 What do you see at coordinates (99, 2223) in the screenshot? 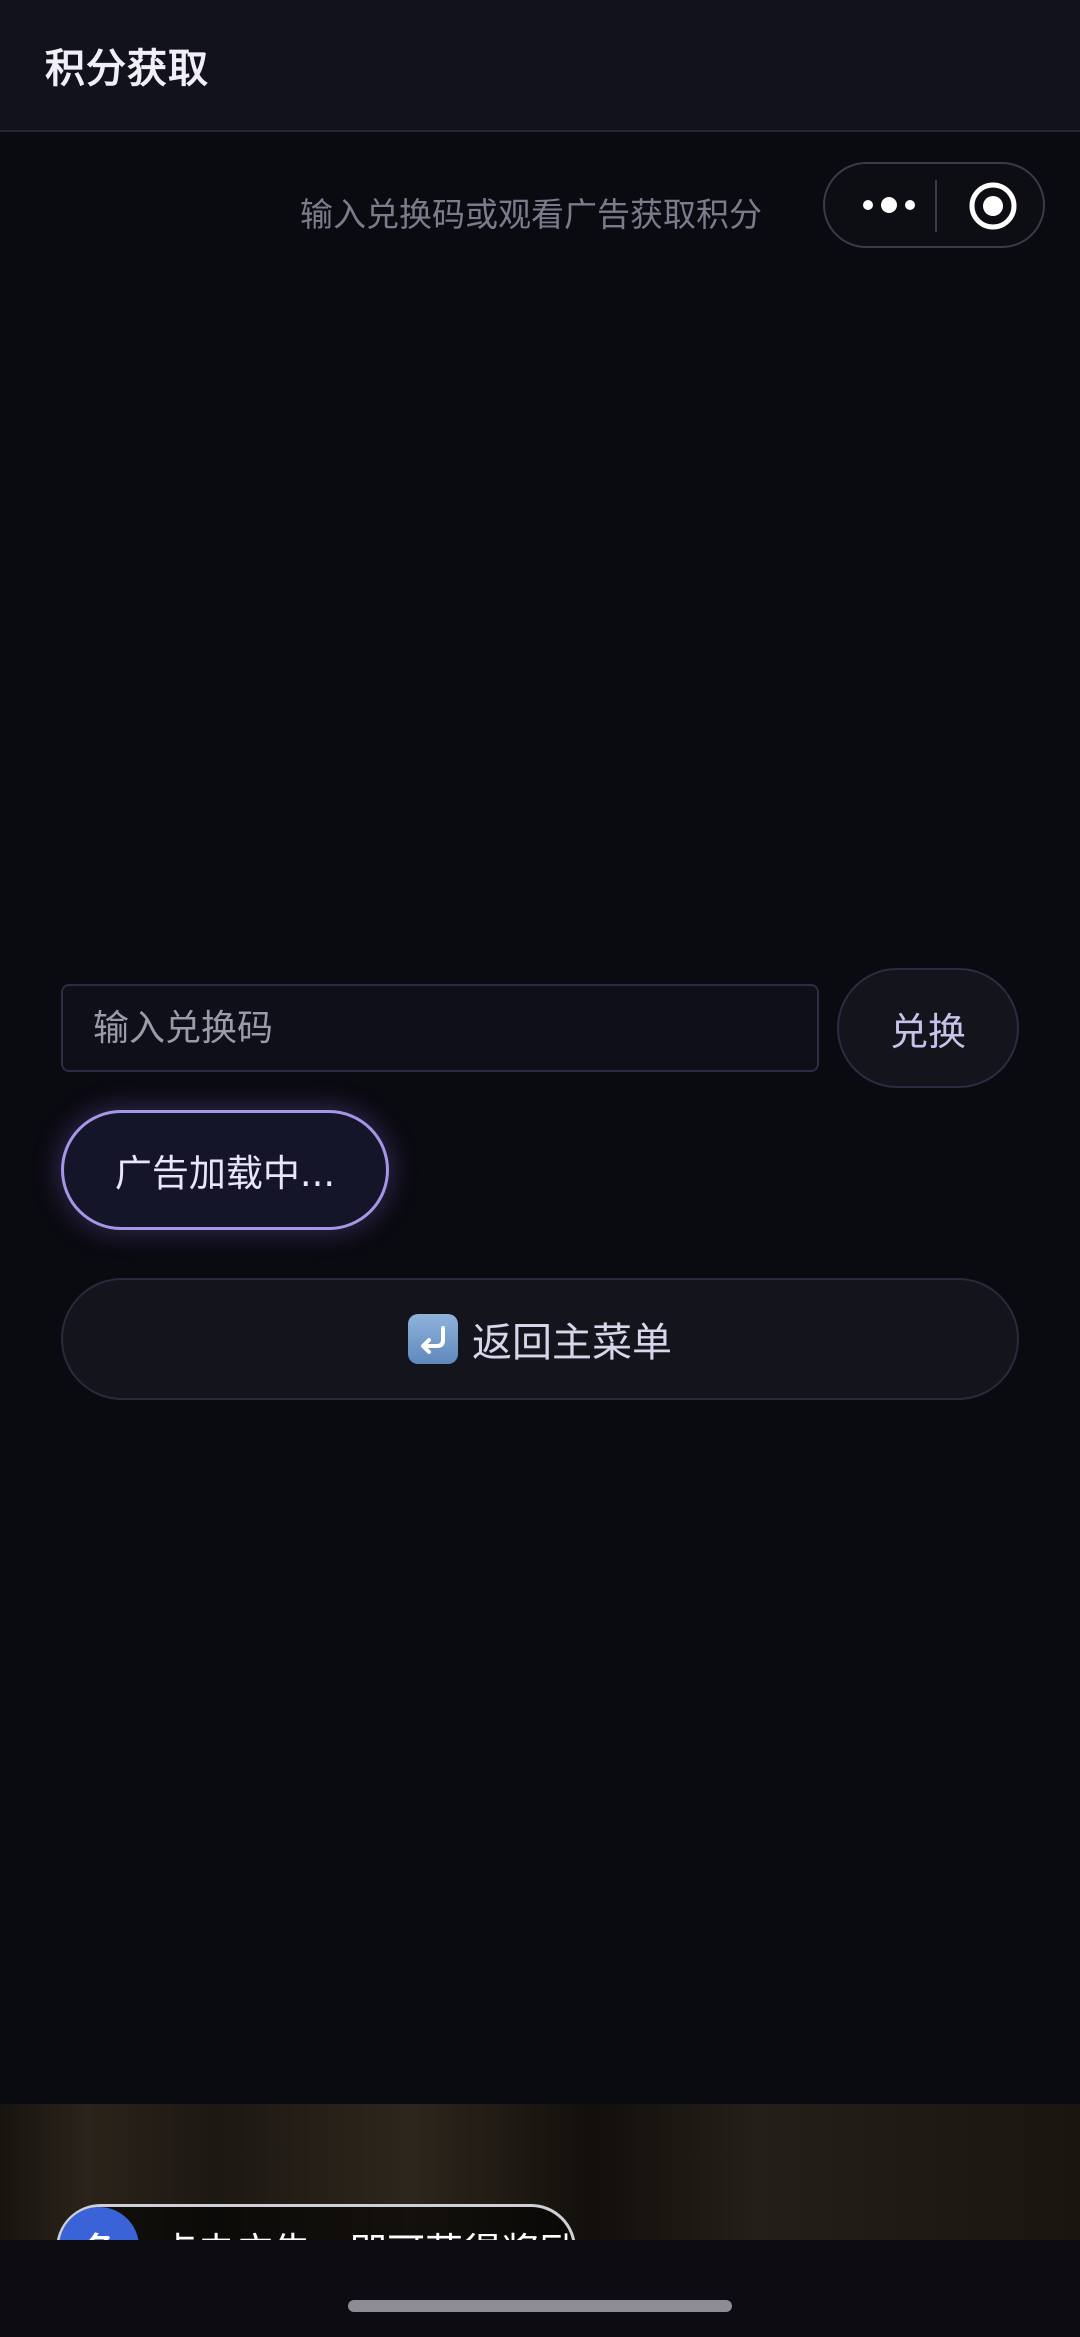
I see `ad-badge-icon: 冬` at bounding box center [99, 2223].